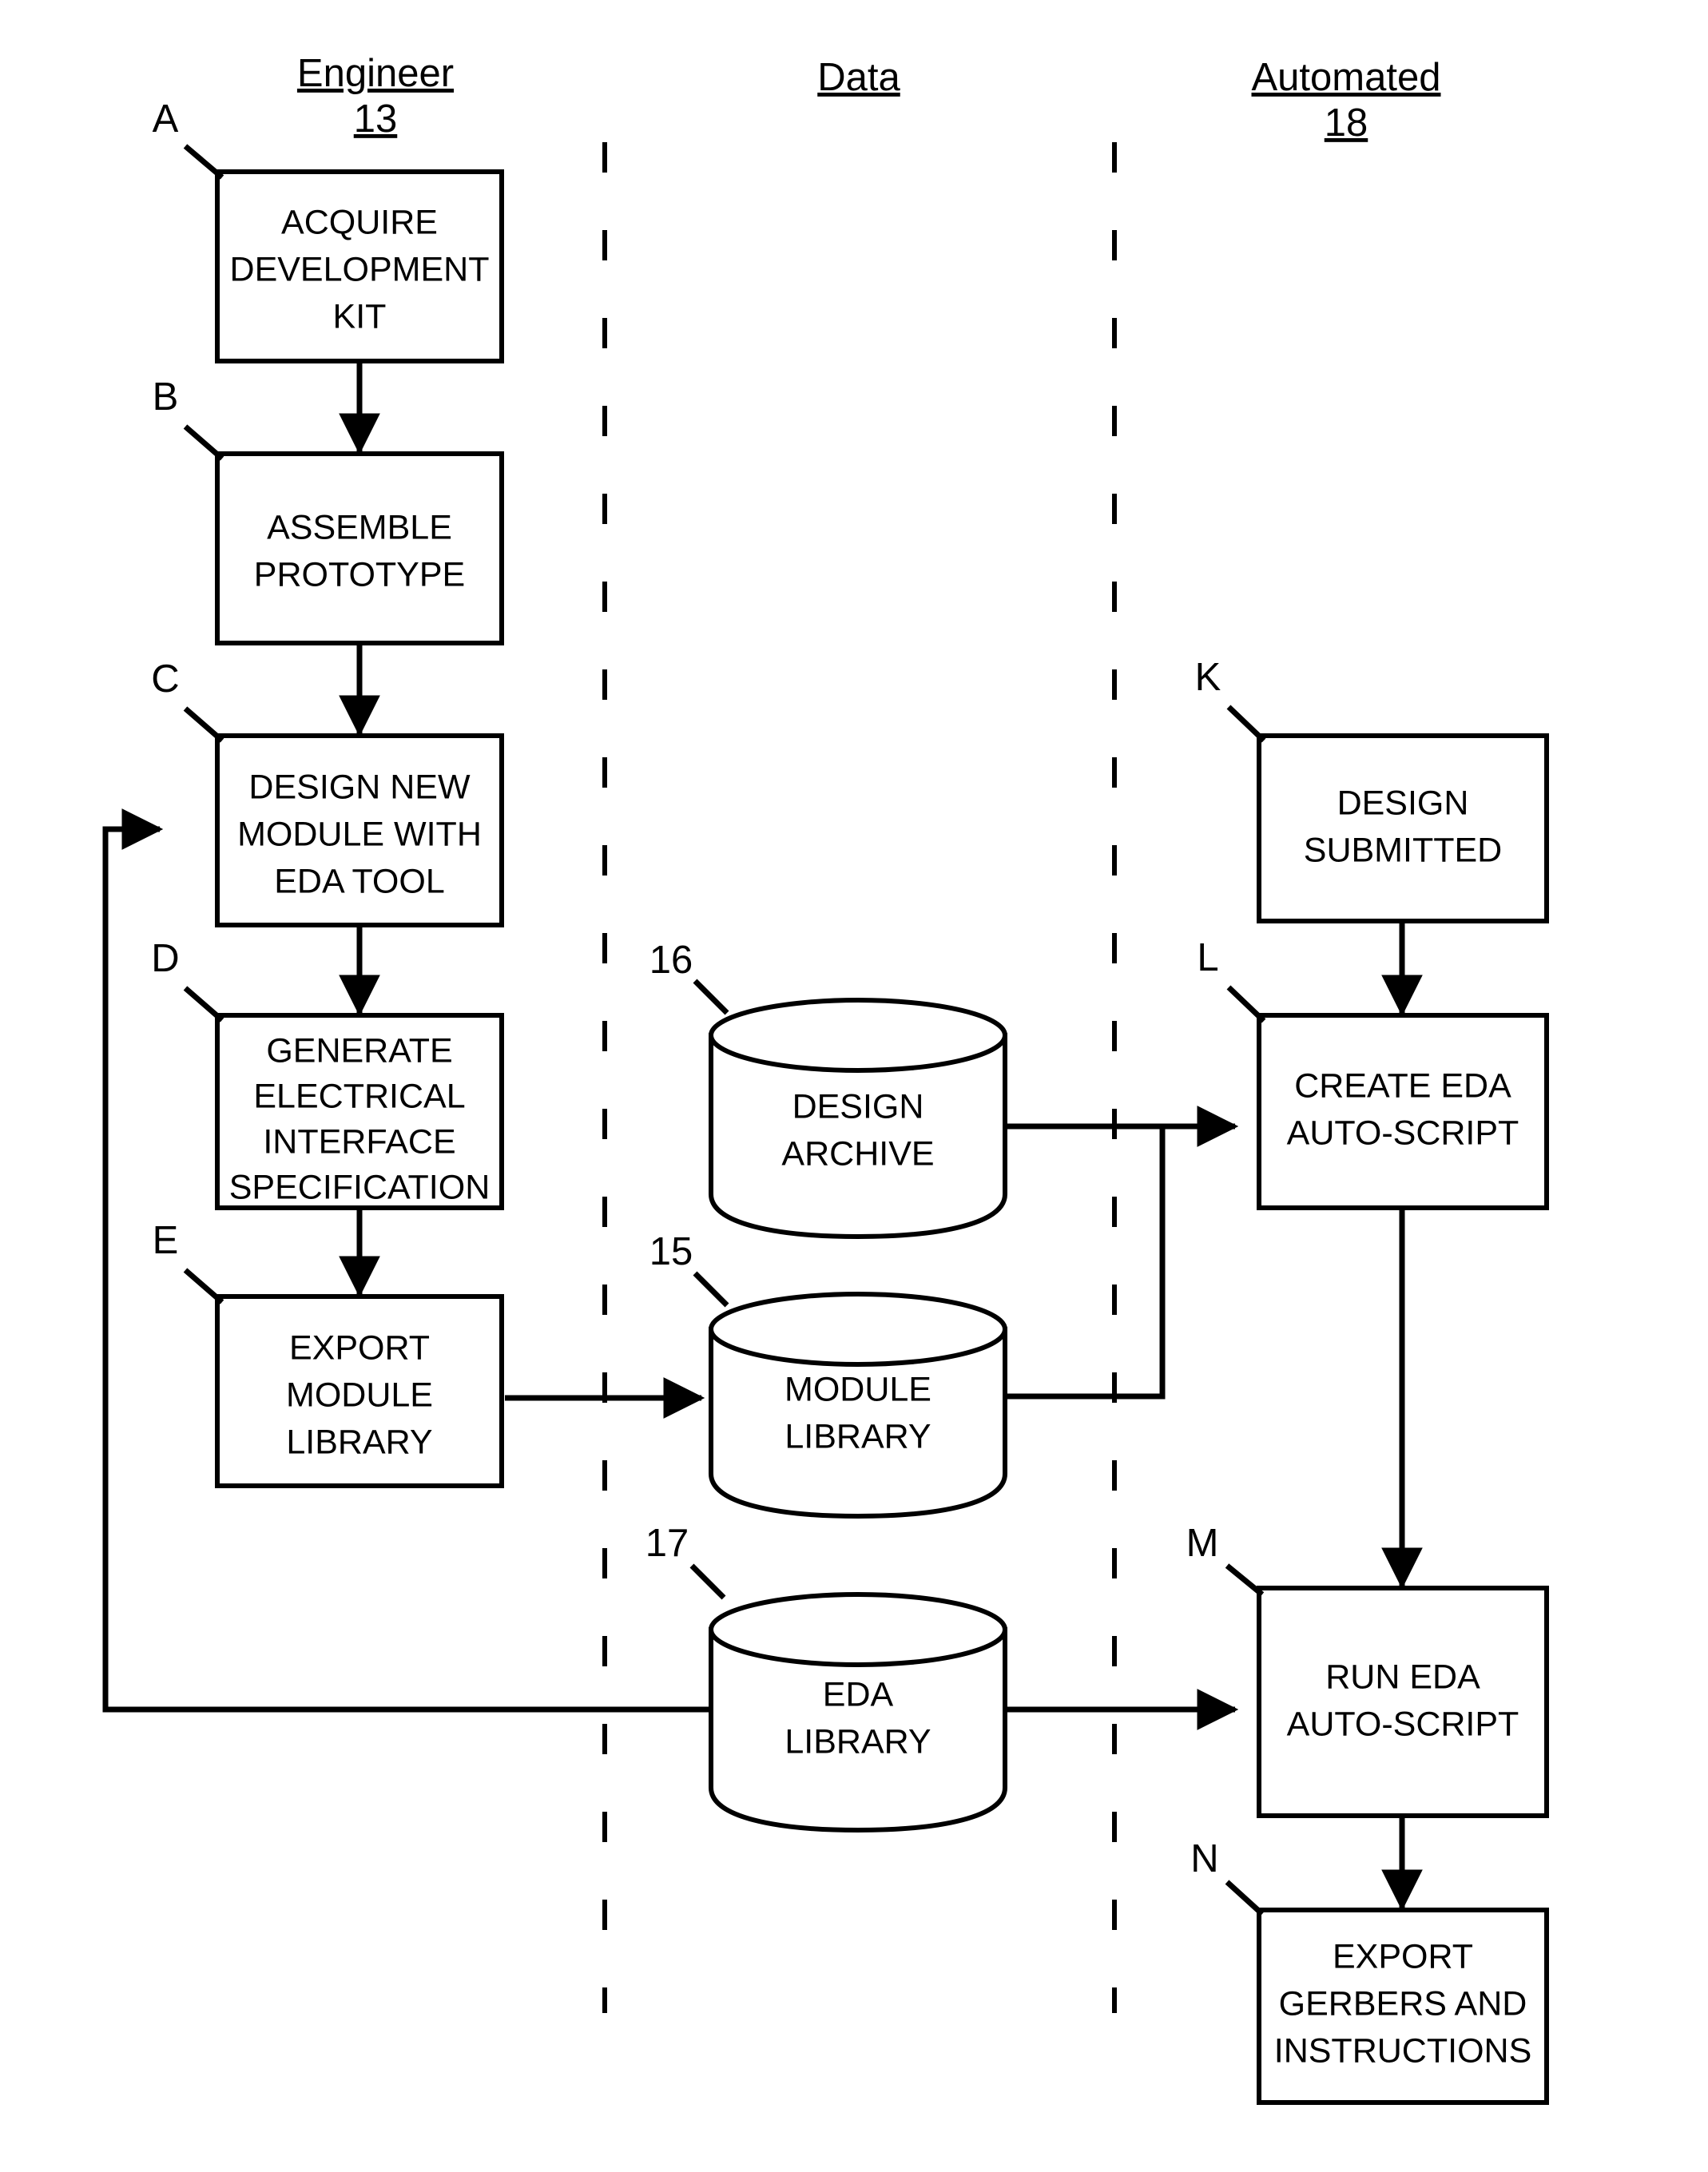 The height and width of the screenshot is (2172, 1708). Describe the element at coordinates (1245, 1898) in the screenshot. I see `ref-leader-n` at that location.